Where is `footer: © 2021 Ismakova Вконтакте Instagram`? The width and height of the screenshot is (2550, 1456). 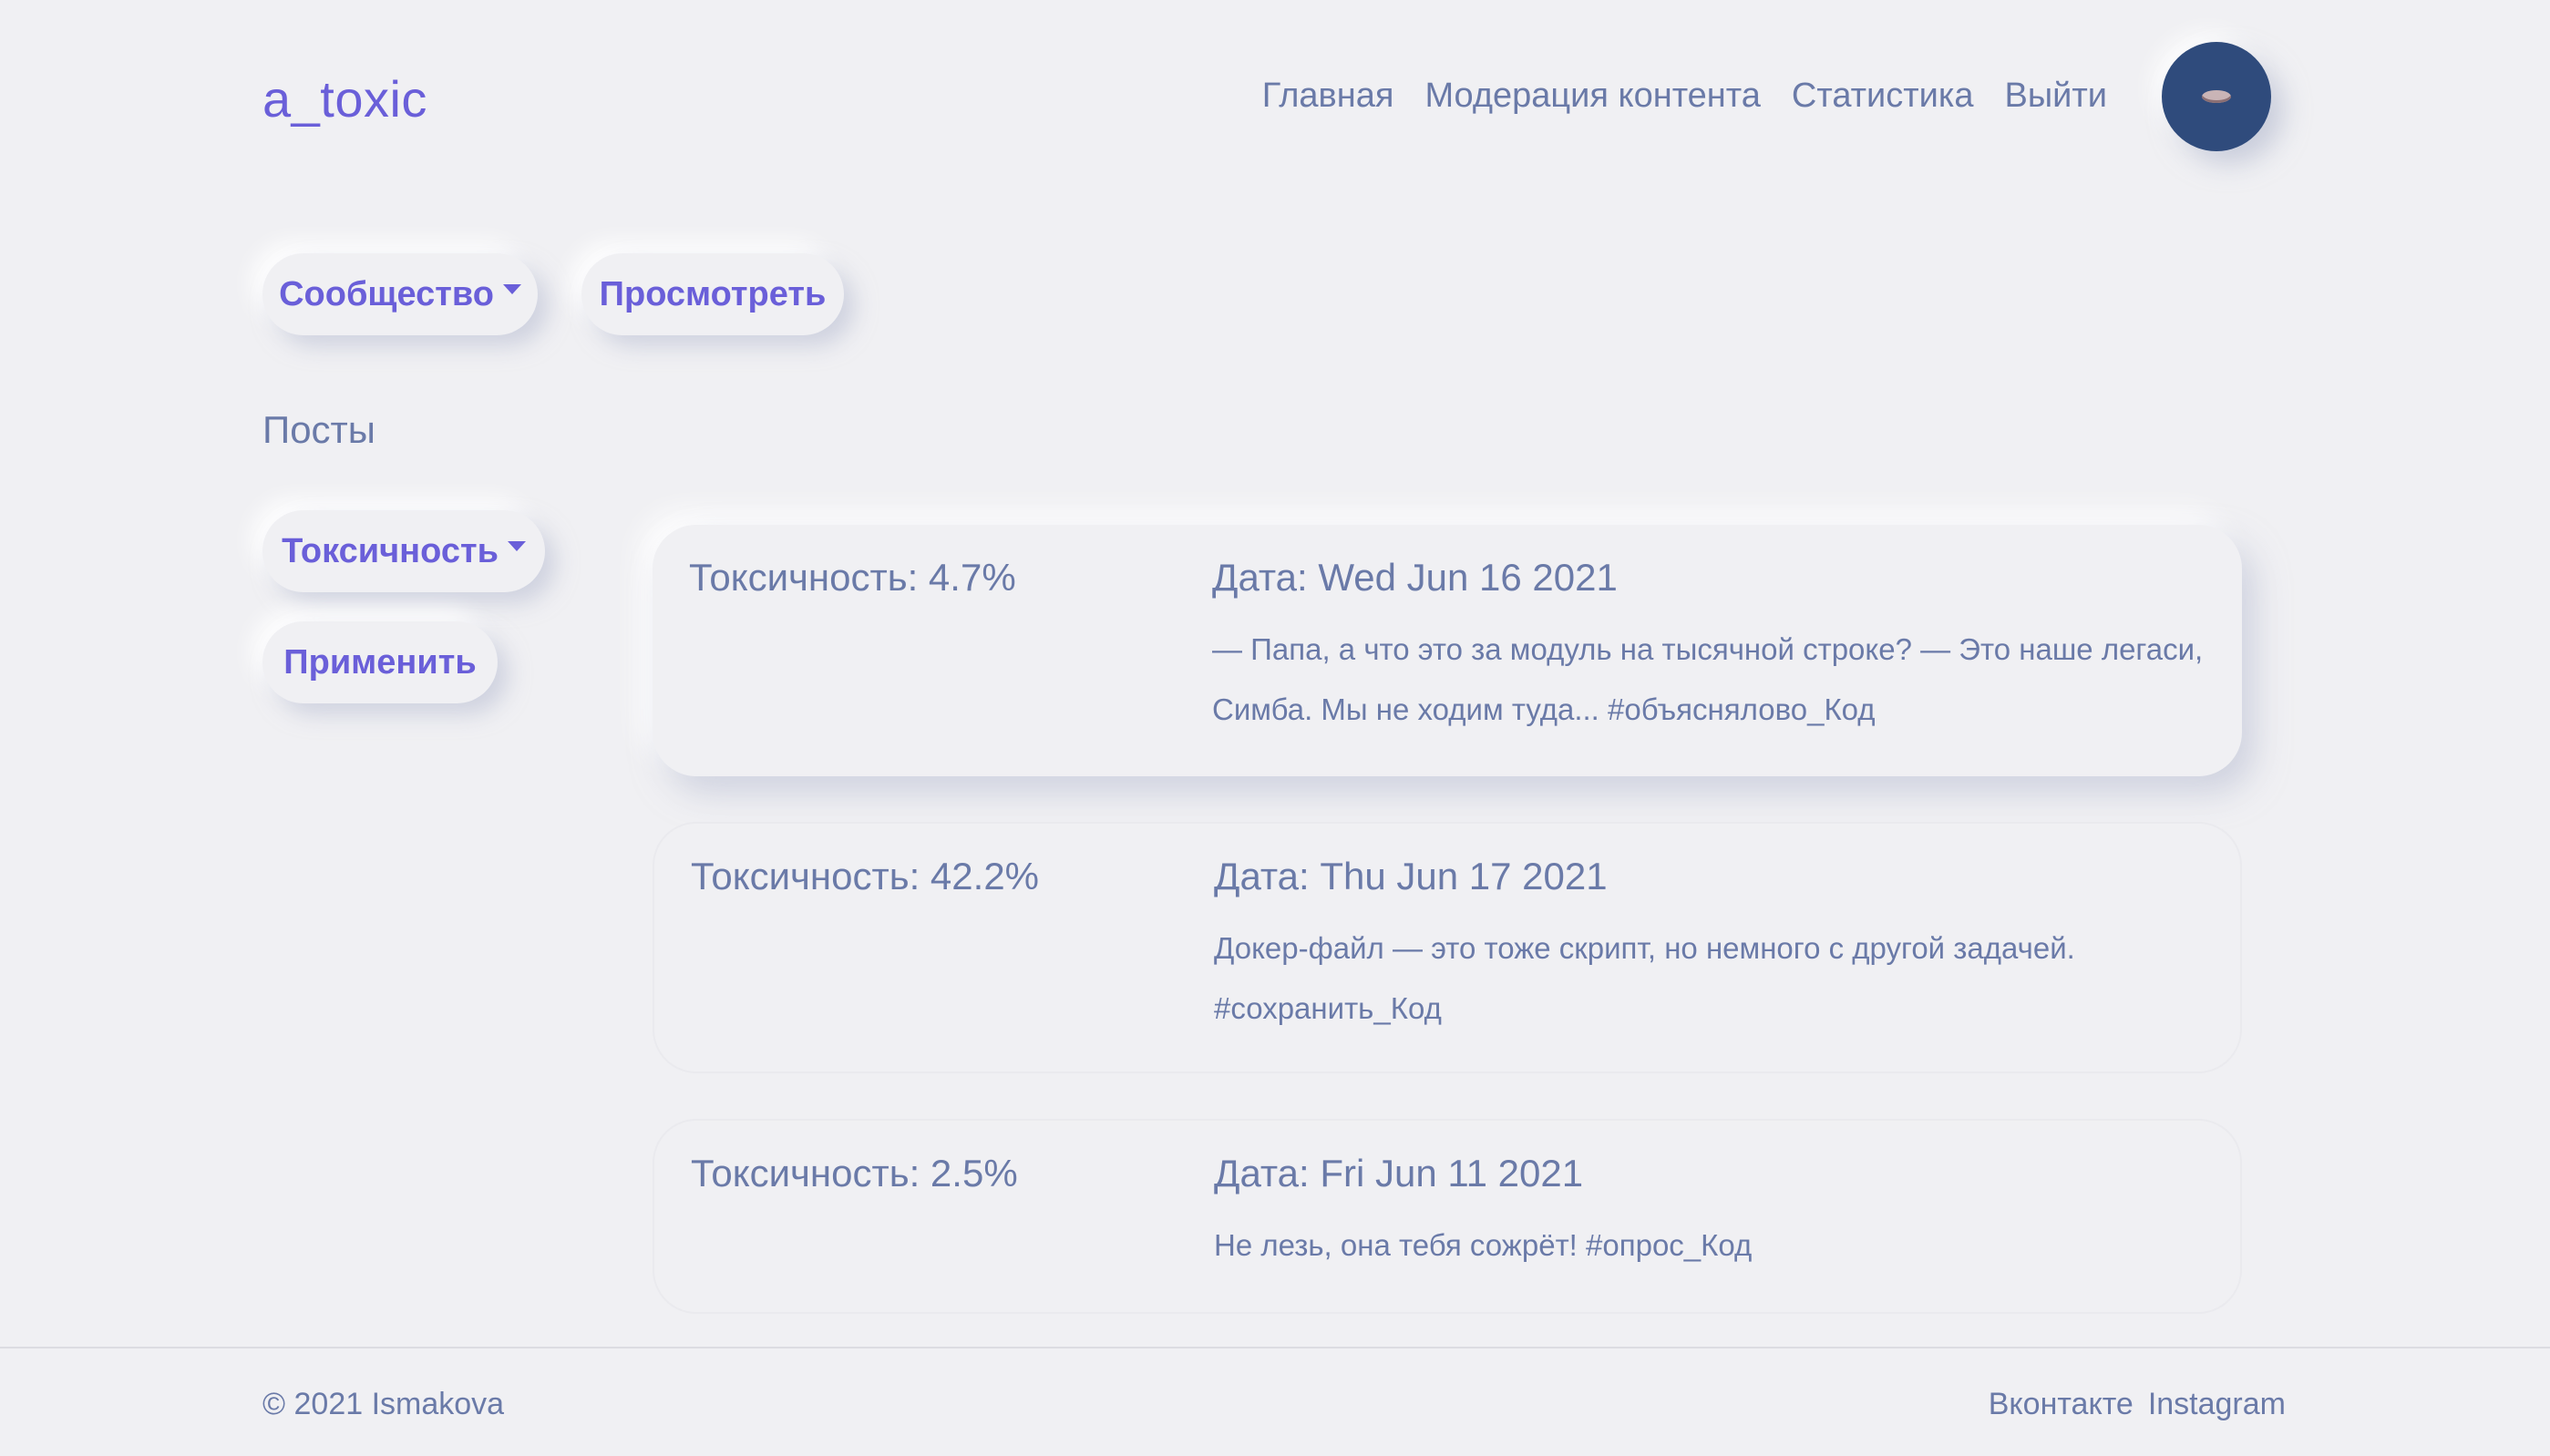
footer: © 2021 Ismakova Вконтакте Instagram is located at coordinates (1275, 1401).